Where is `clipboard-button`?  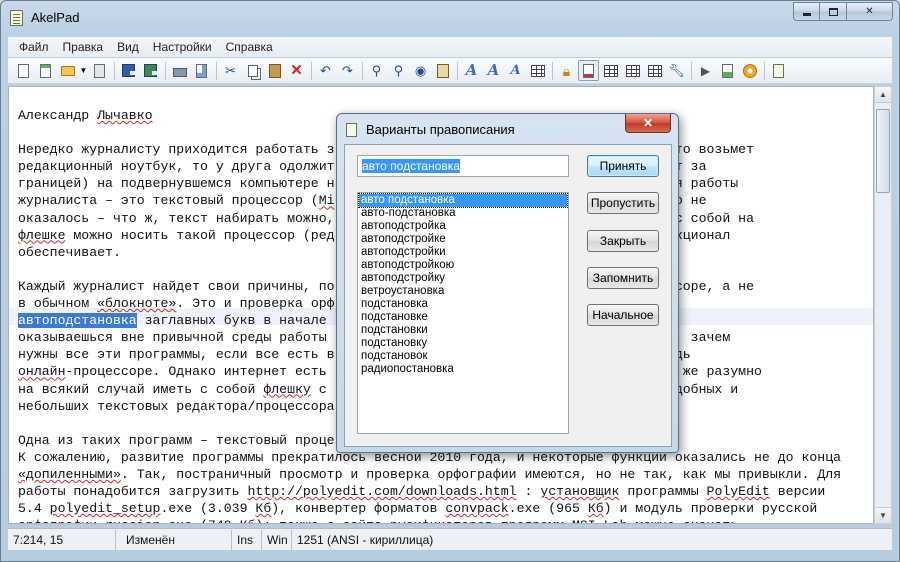
clipboard-button is located at coordinates (442, 70).